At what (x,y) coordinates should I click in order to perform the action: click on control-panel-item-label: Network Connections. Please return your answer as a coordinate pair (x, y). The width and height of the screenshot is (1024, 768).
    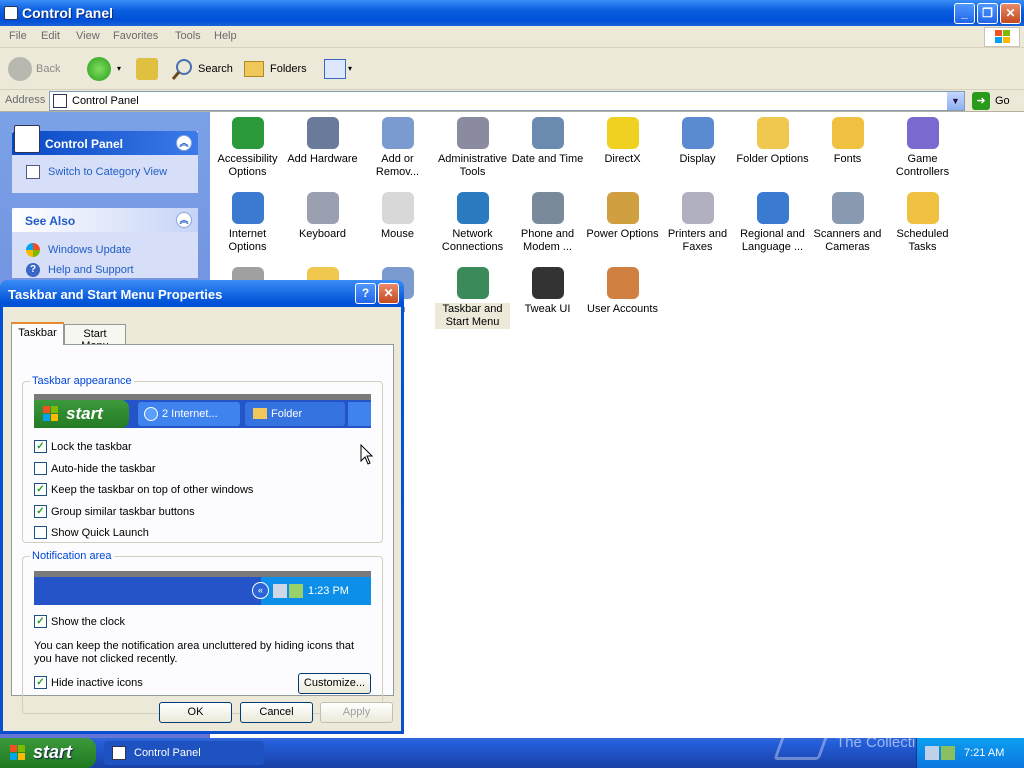
    Looking at the image, I should click on (472, 240).